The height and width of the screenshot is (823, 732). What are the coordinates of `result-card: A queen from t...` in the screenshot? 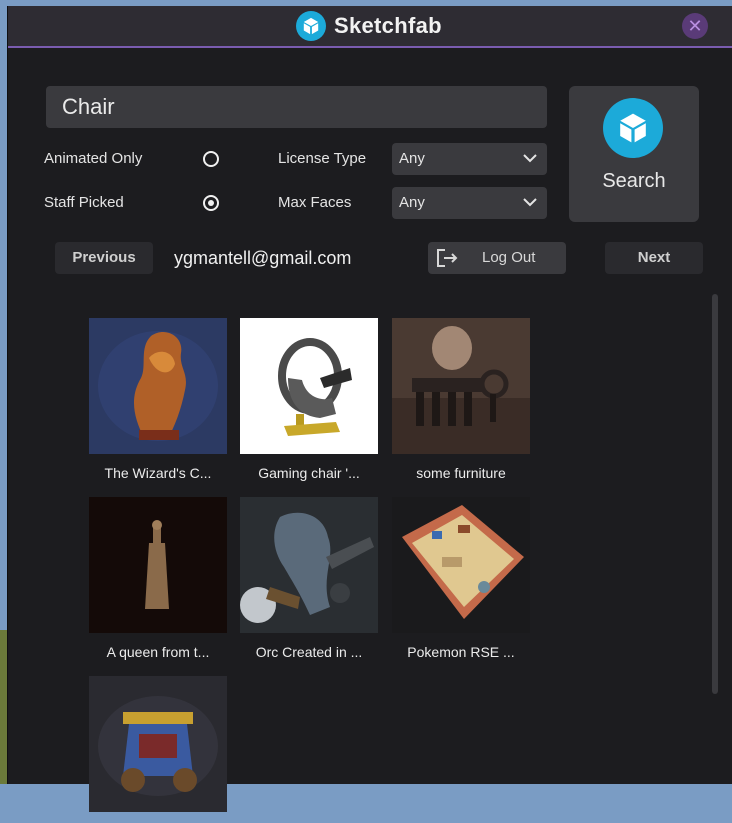 It's located at (158, 578).